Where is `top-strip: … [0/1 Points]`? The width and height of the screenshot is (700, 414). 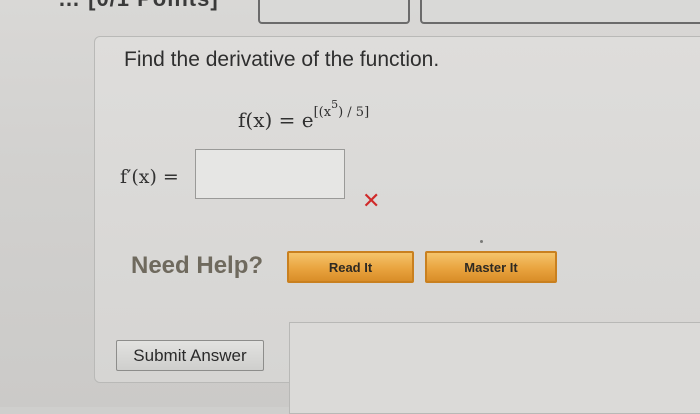 top-strip: … [0/1 Points] is located at coordinates (350, 18).